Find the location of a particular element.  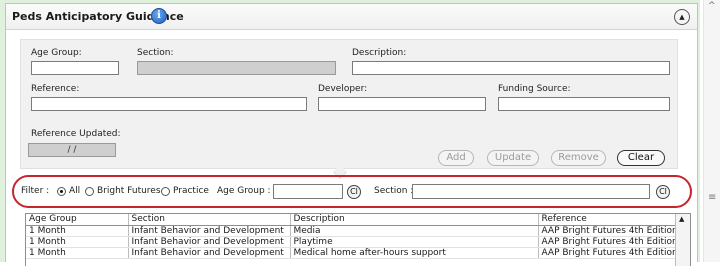

reference-field is located at coordinates (169, 104).